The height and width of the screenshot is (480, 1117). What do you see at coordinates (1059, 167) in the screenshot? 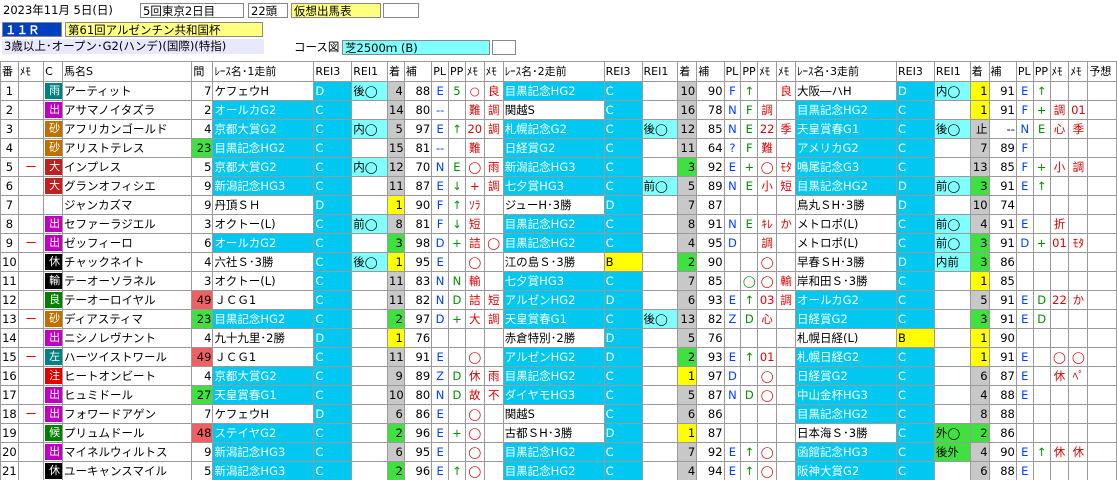
I see `memo-a-3: 小` at bounding box center [1059, 167].